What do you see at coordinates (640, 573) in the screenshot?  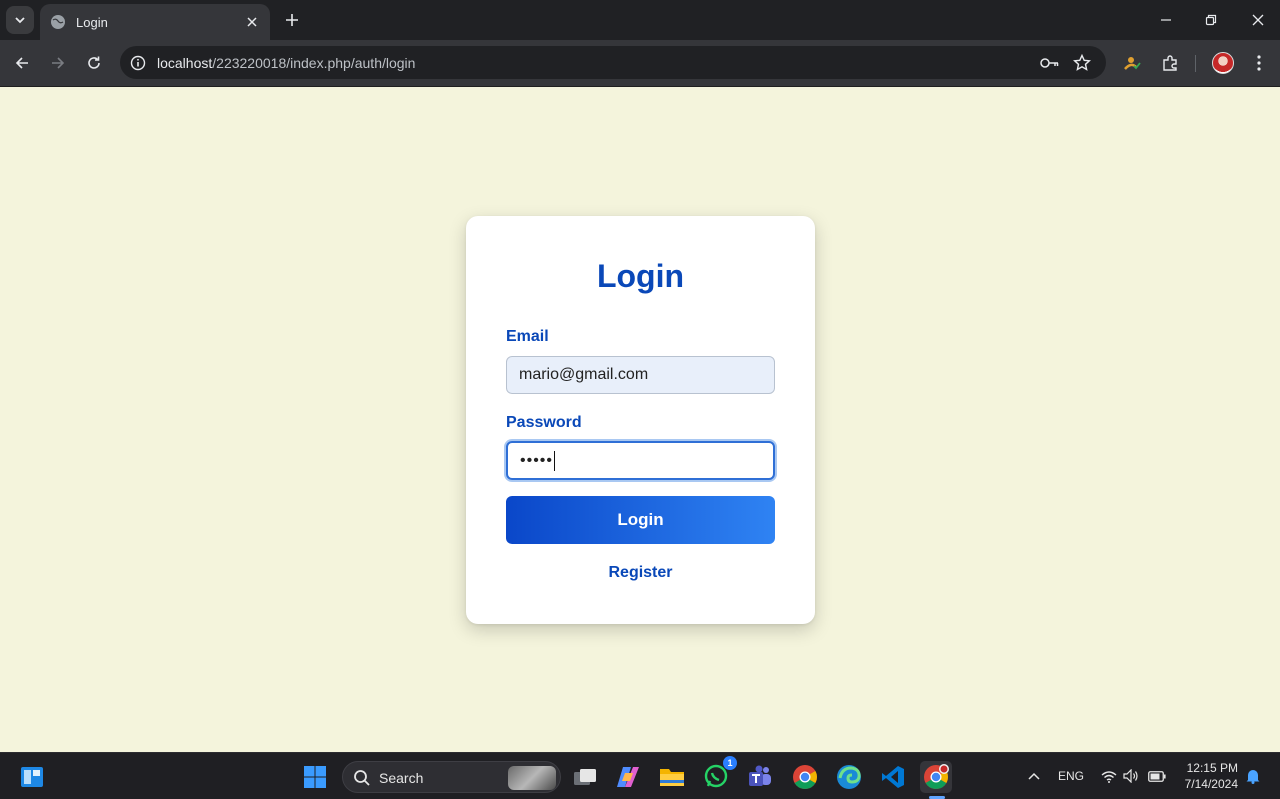 I see `register-link: Register` at bounding box center [640, 573].